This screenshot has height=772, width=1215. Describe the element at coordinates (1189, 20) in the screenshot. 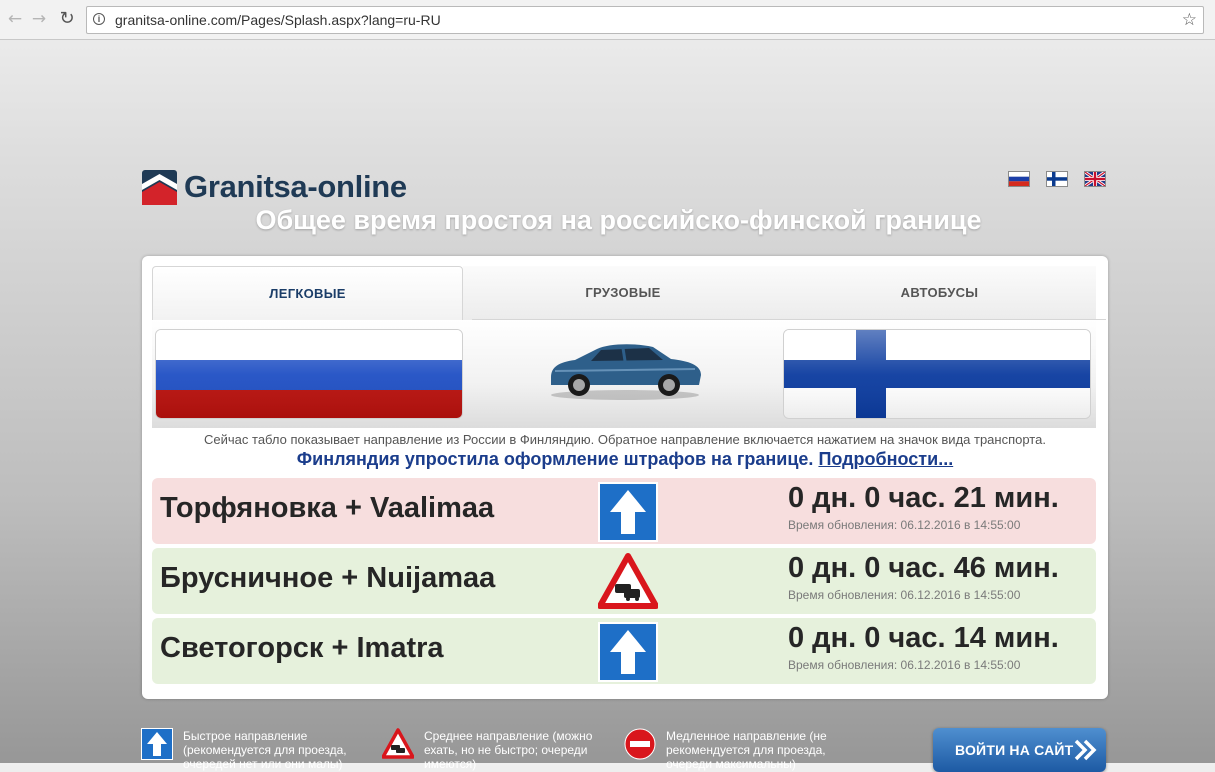

I see `bookmark-star-icon: ☆` at that location.